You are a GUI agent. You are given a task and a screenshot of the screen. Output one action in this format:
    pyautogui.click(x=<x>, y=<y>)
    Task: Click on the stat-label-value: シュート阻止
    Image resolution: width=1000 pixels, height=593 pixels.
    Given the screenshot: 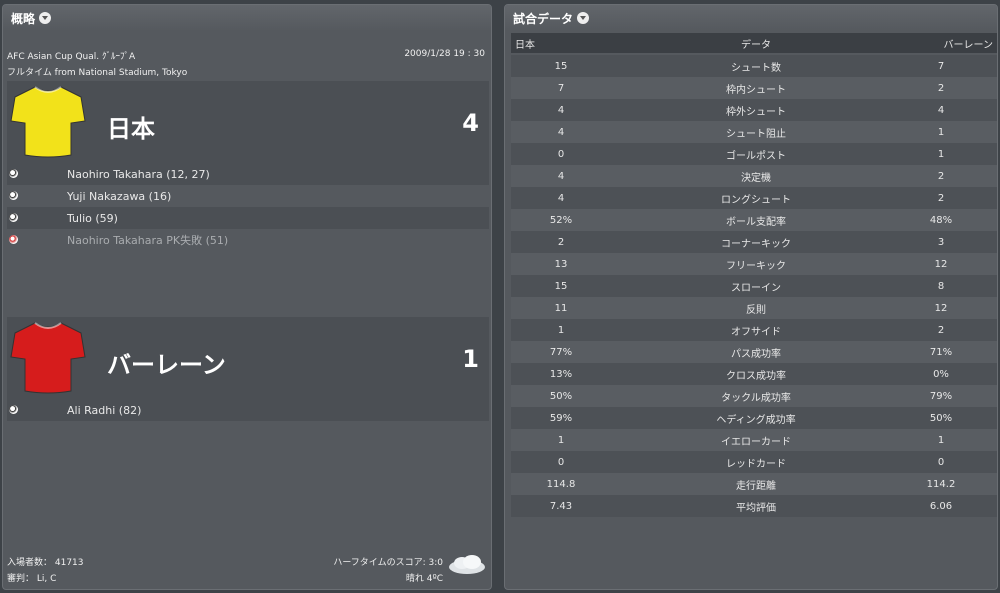 What is the action you would take?
    pyautogui.click(x=756, y=134)
    